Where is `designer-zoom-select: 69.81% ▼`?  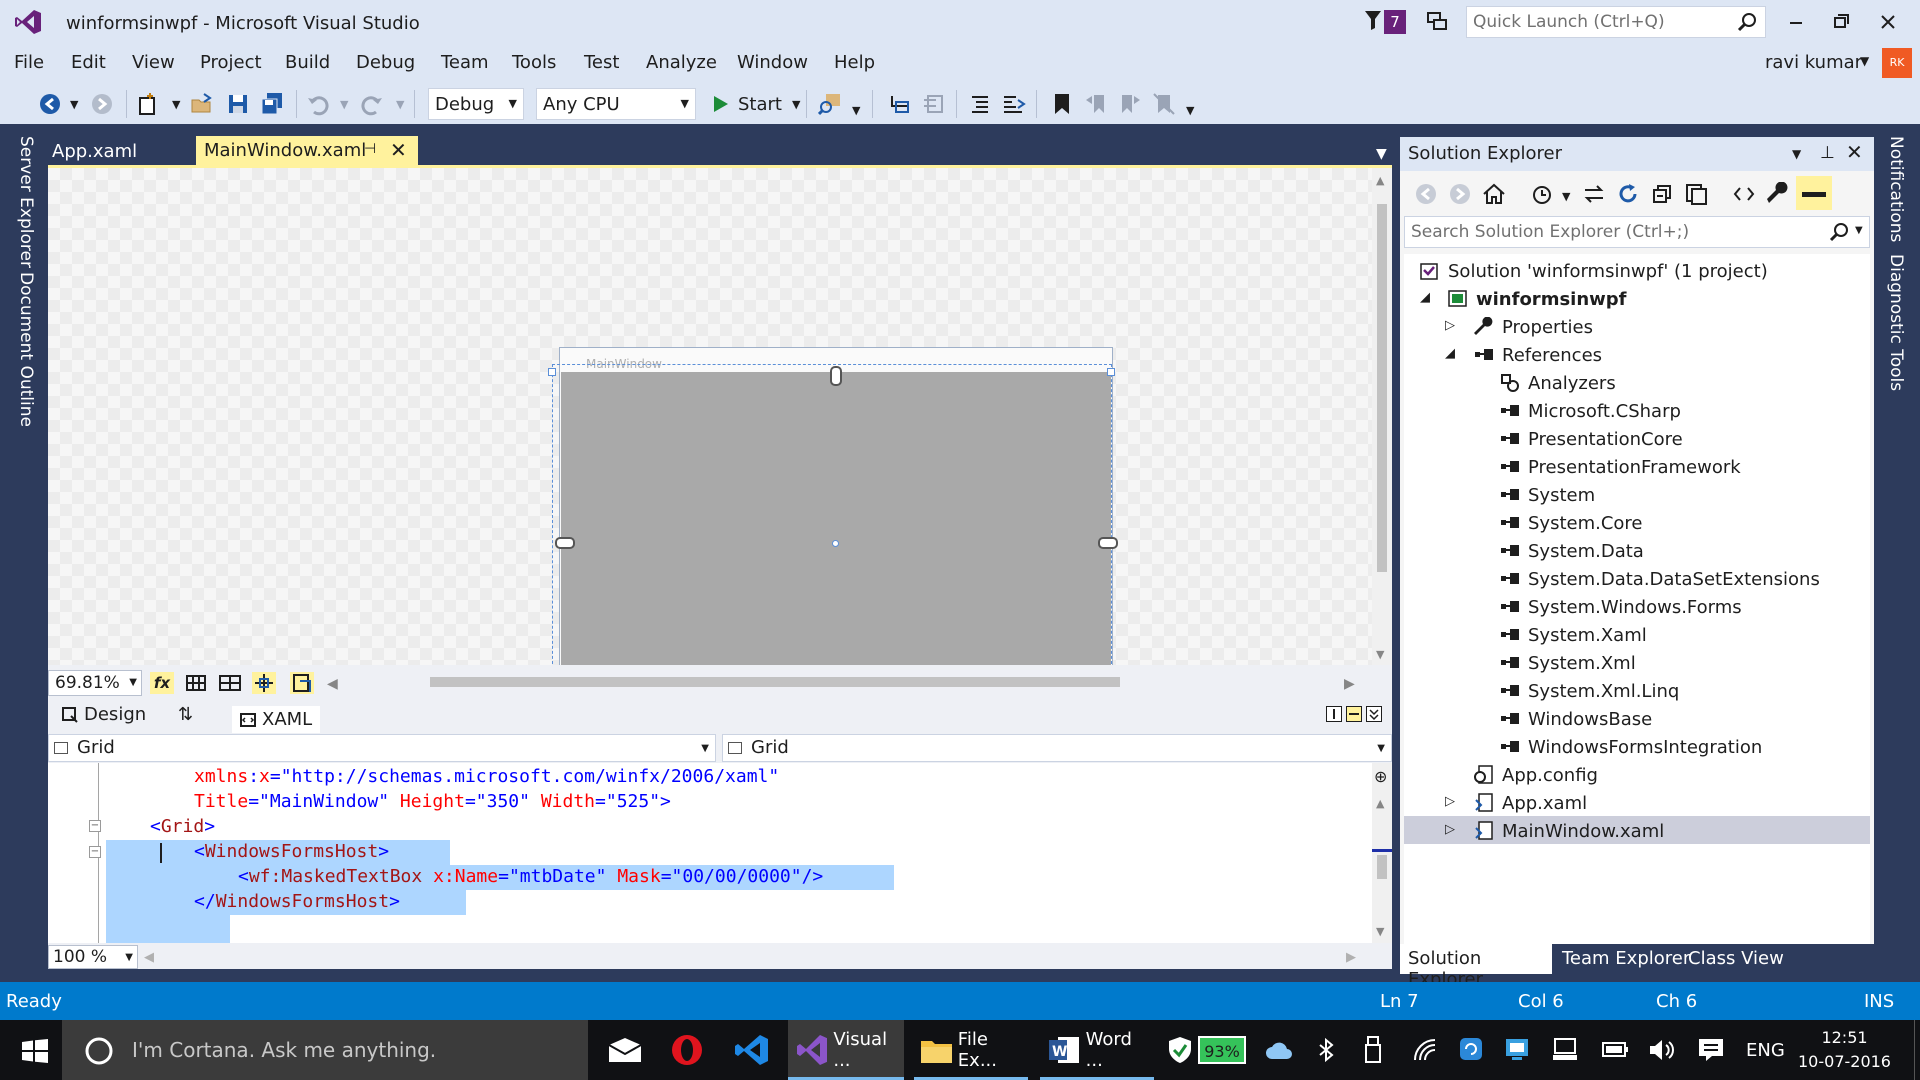 designer-zoom-select: 69.81% ▼ is located at coordinates (95, 683).